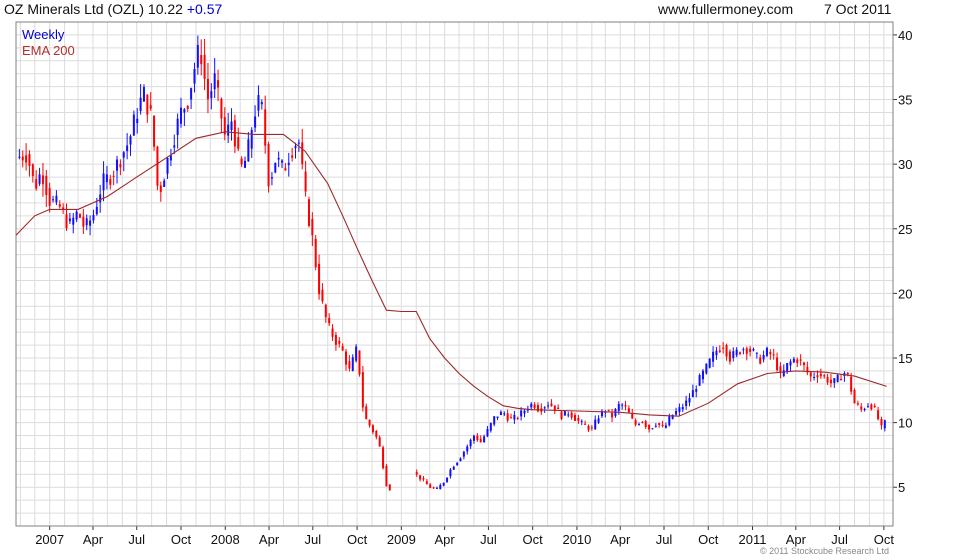 The height and width of the screenshot is (560, 980). What do you see at coordinates (48, 50) in the screenshot?
I see `legend-ema: EMA 200` at bounding box center [48, 50].